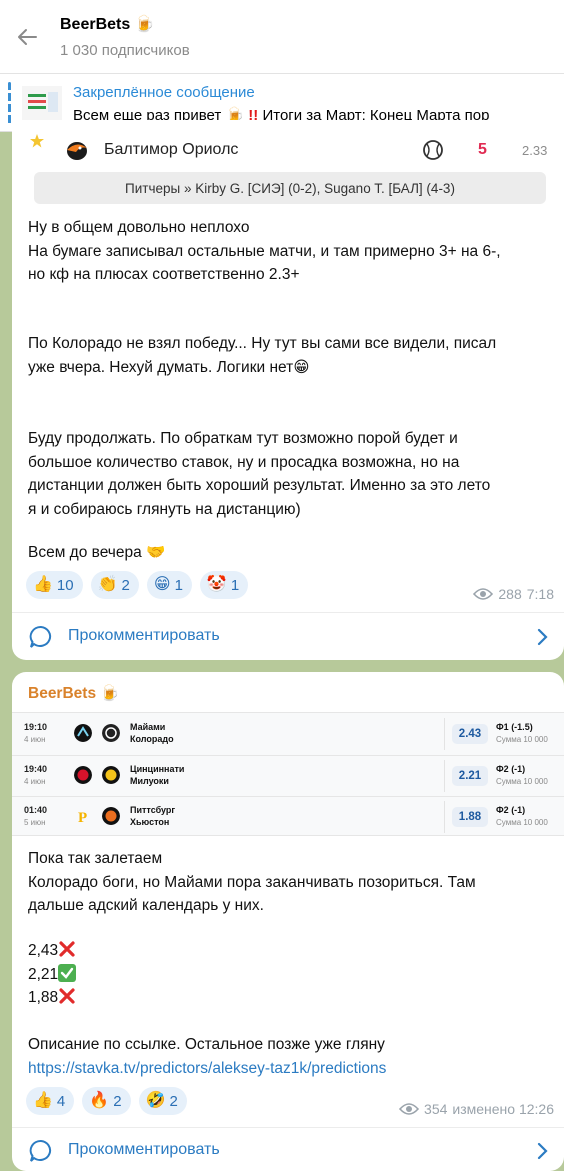 The height and width of the screenshot is (1171, 564). Describe the element at coordinates (433, 150) in the screenshot. I see `baseball-icon` at that location.